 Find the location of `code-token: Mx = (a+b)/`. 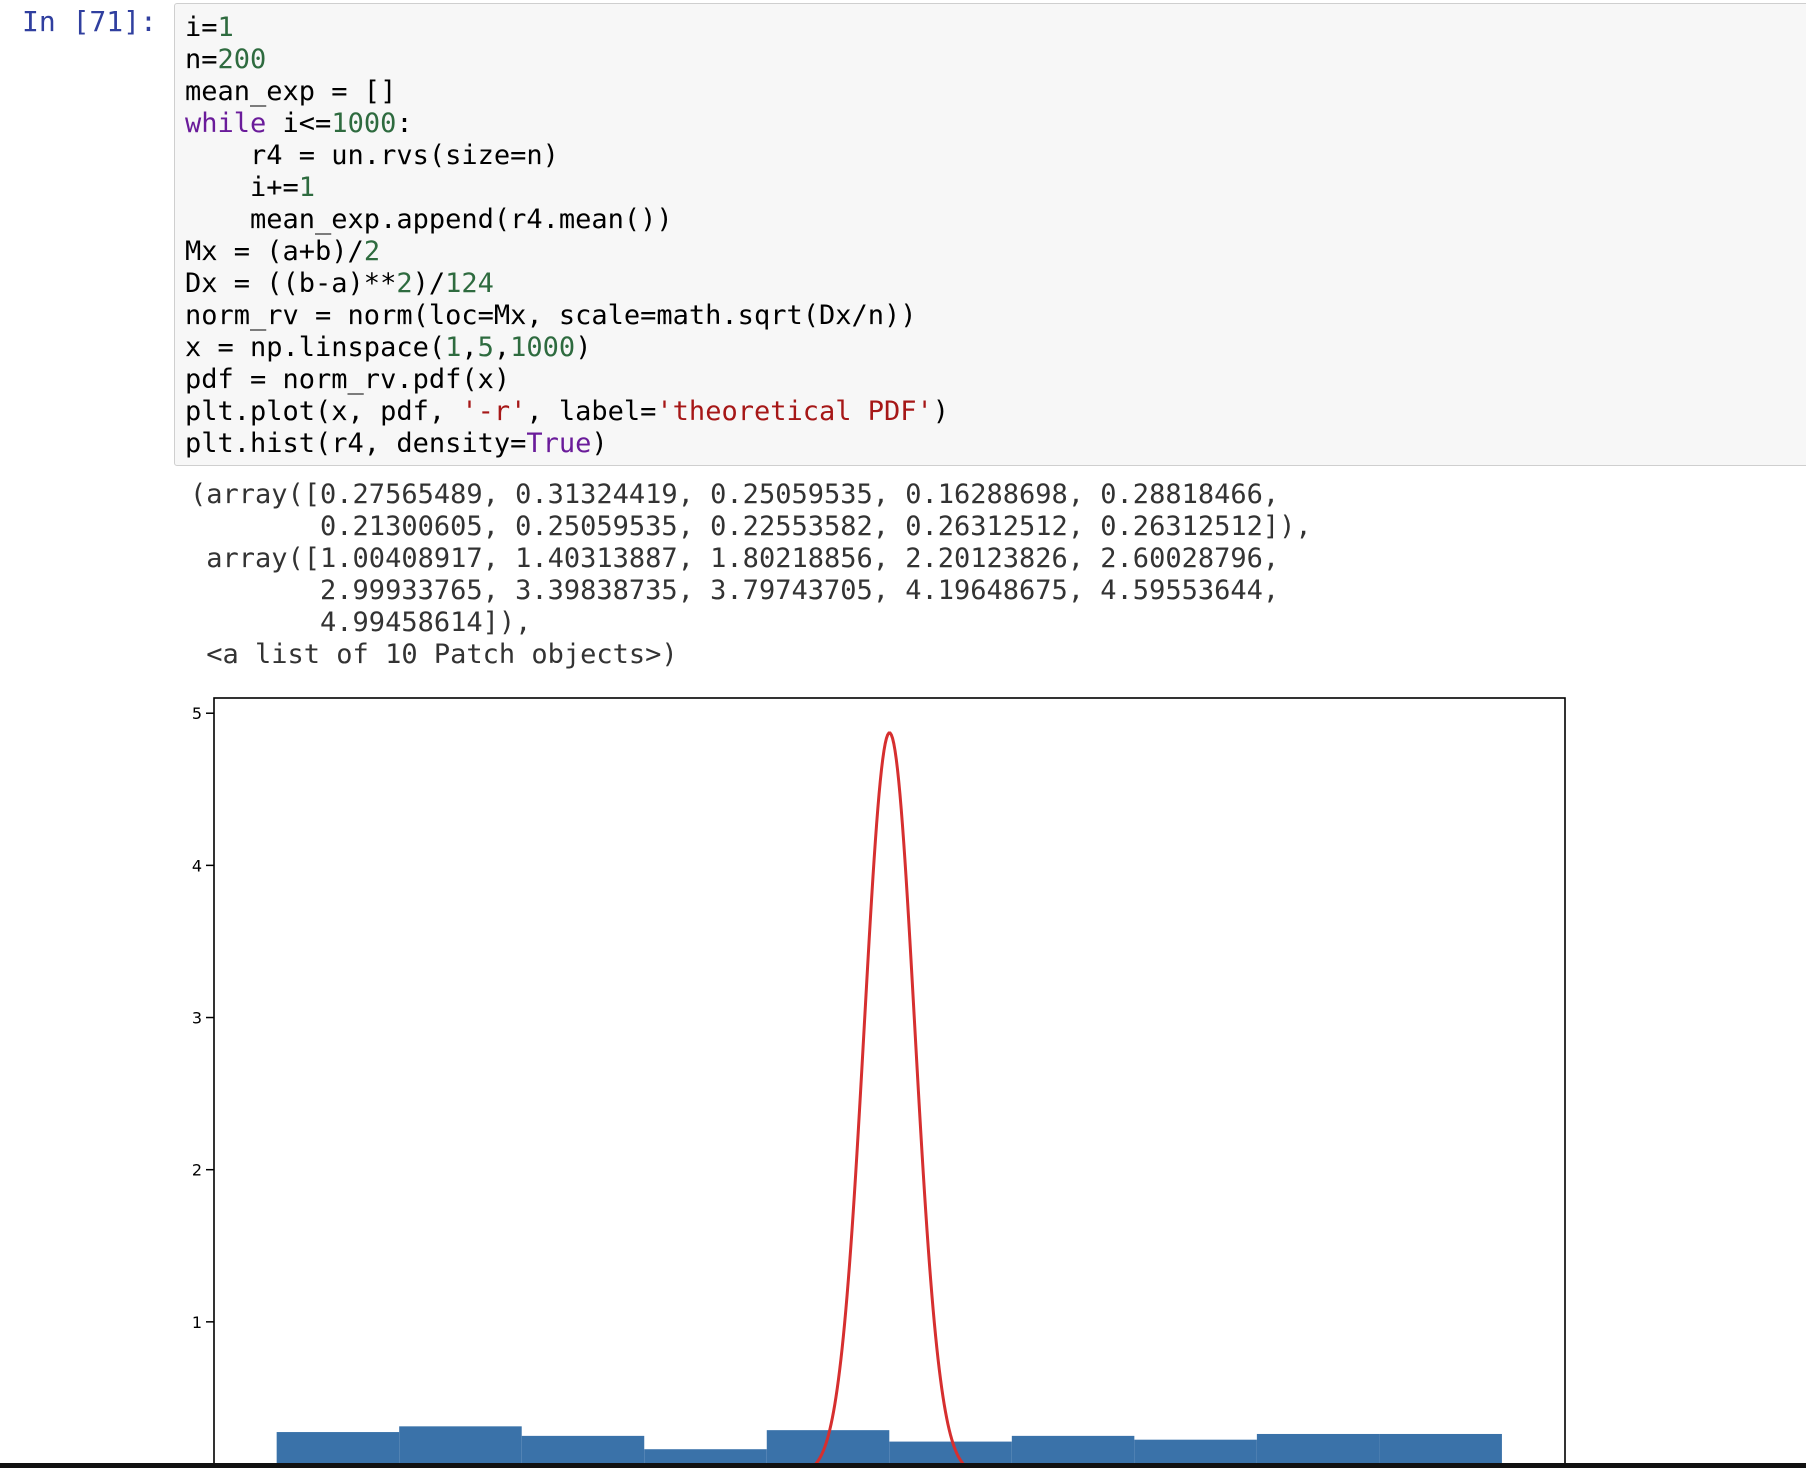

code-token: Mx = (a+b)/ is located at coordinates (274, 251).